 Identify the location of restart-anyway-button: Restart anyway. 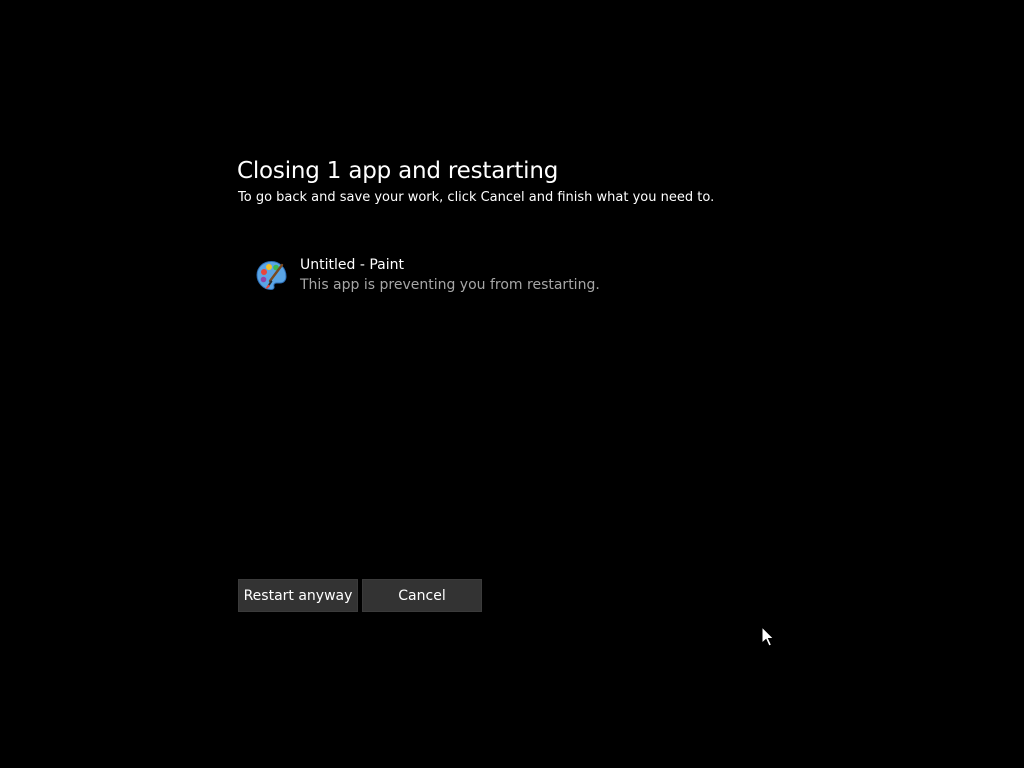
(298, 595).